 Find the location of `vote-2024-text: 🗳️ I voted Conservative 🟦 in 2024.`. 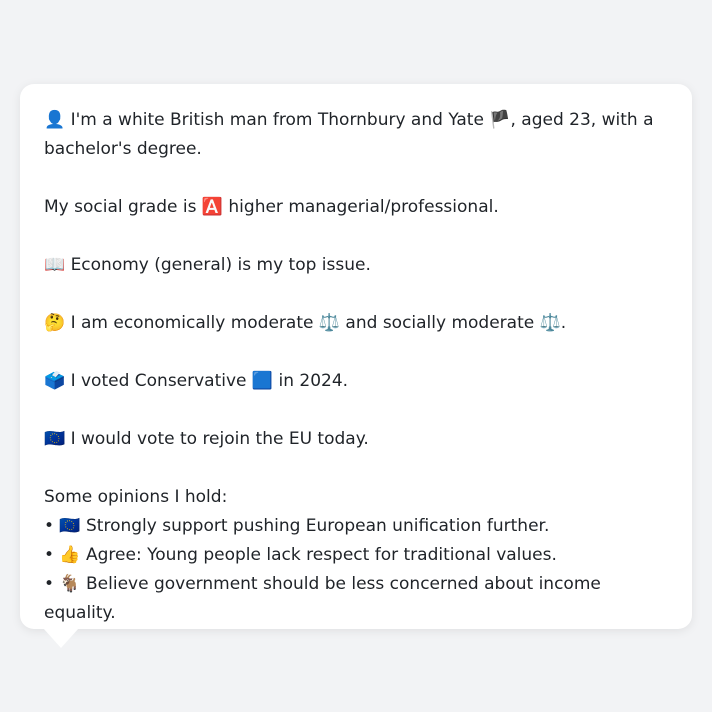

vote-2024-text: 🗳️ I voted Conservative 🟦 in 2024. is located at coordinates (196, 381).